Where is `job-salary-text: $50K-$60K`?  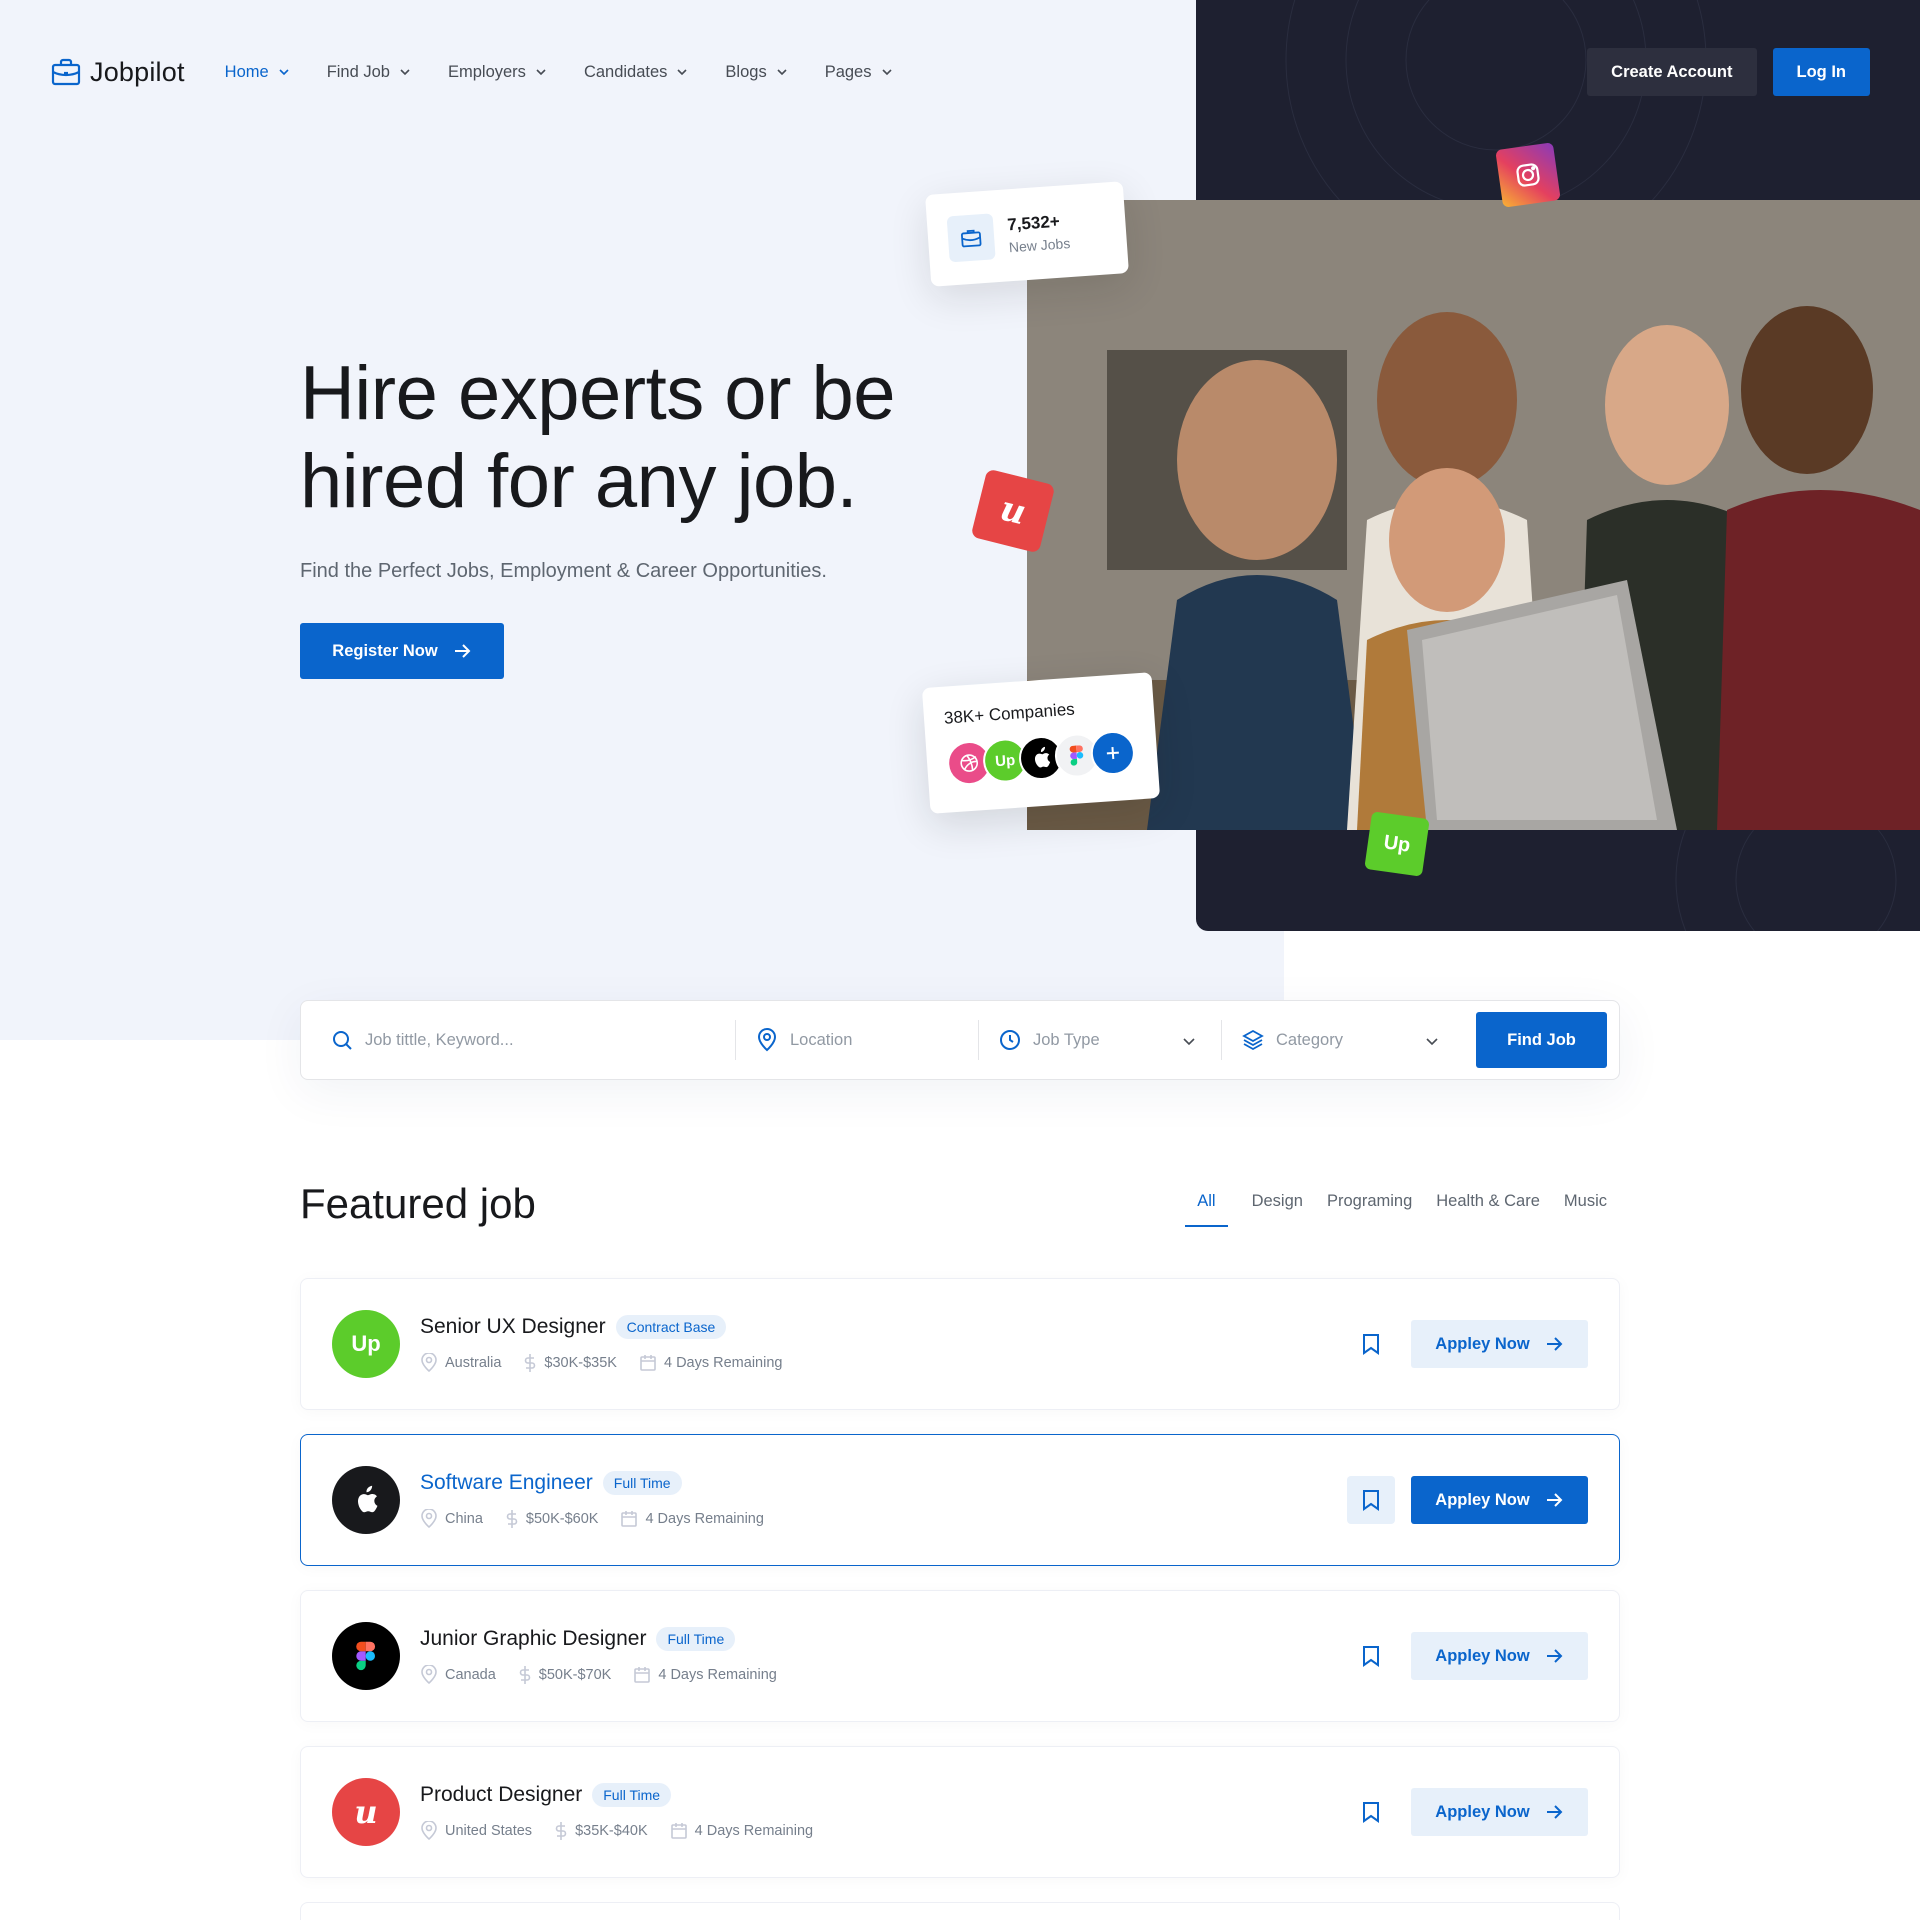 job-salary-text: $50K-$60K is located at coordinates (562, 1519).